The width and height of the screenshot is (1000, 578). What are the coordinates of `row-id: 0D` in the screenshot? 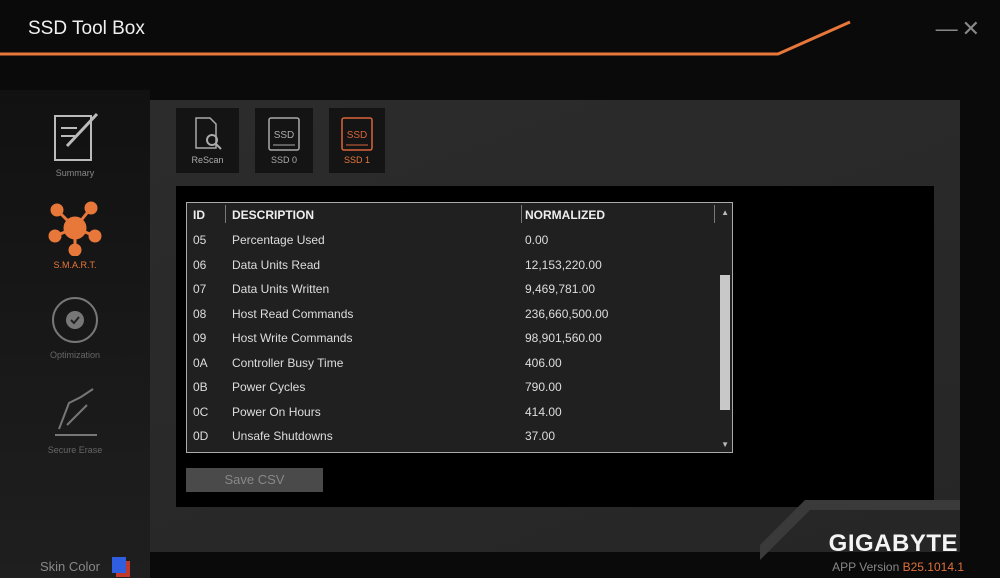 It's located at (201, 436).